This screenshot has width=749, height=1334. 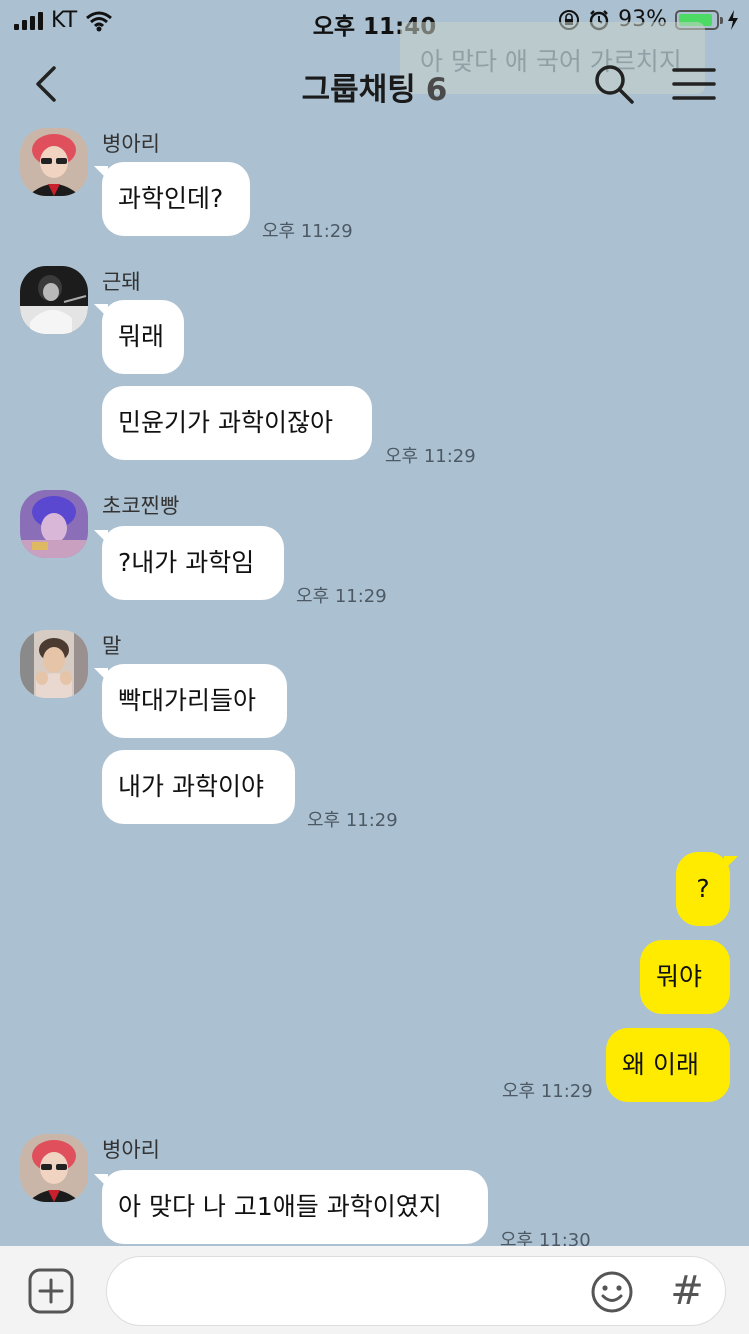 I want to click on message-bubble: ?내가 과학임, so click(x=189, y=563).